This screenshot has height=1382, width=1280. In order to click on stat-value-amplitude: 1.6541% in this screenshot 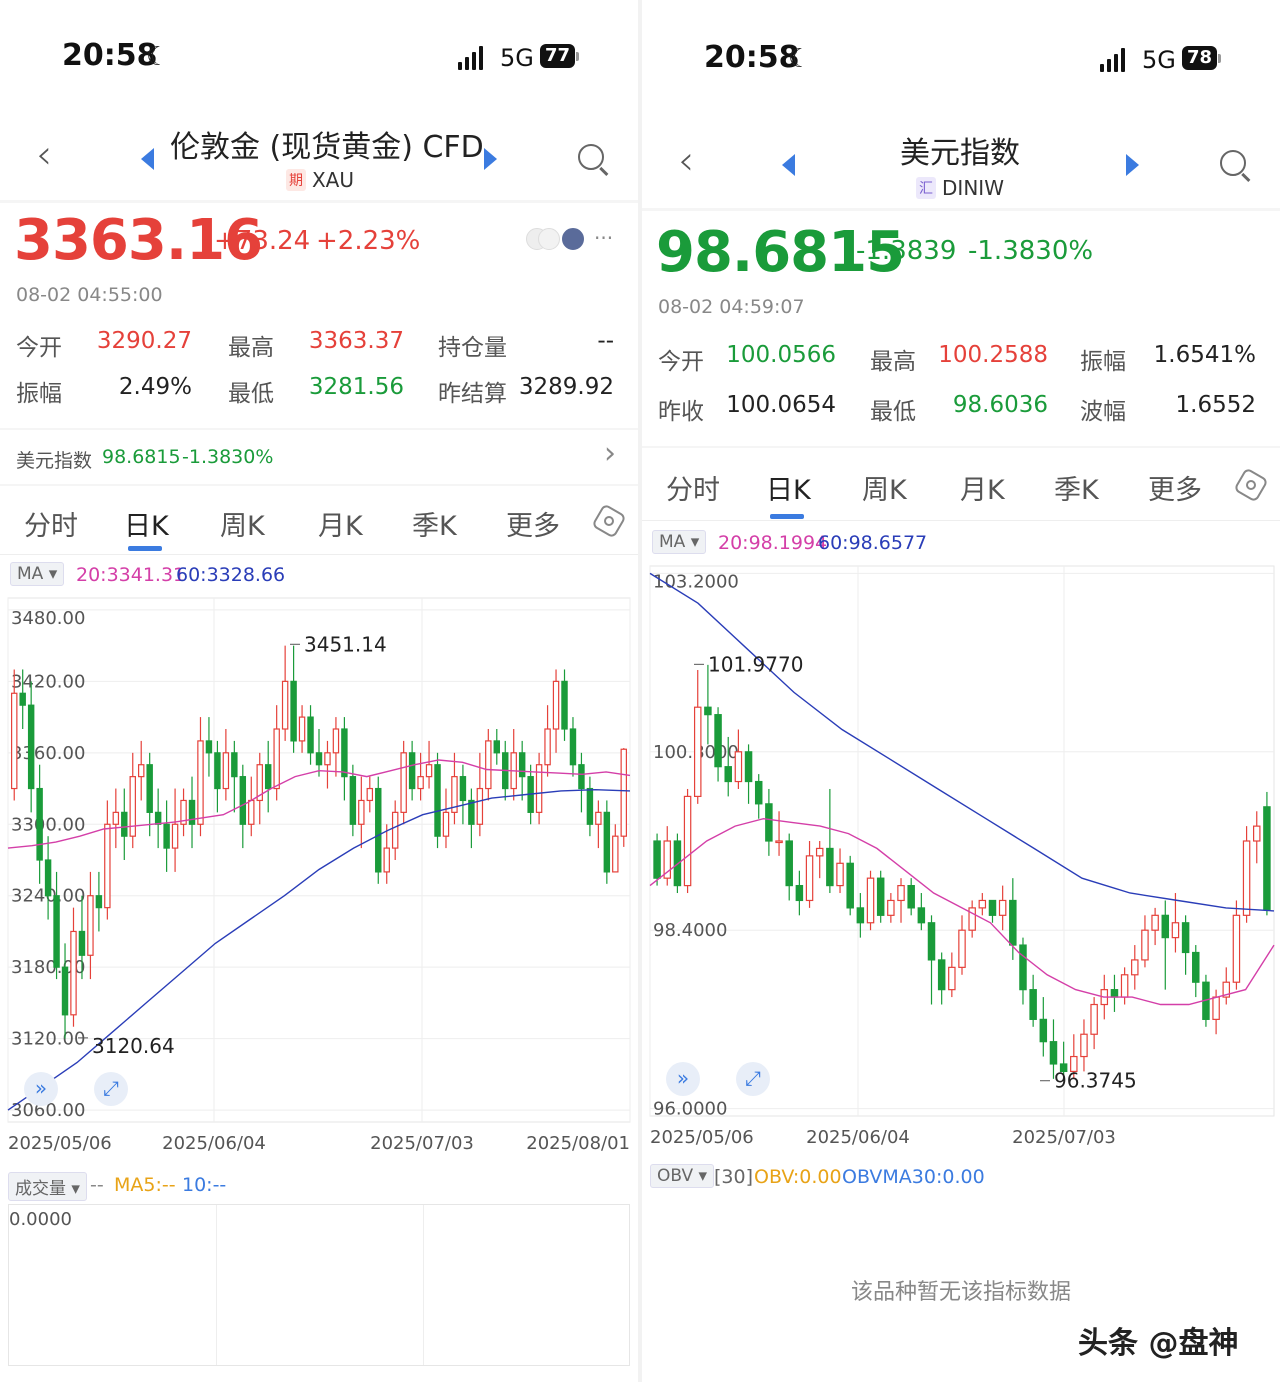, I will do `click(1204, 355)`.